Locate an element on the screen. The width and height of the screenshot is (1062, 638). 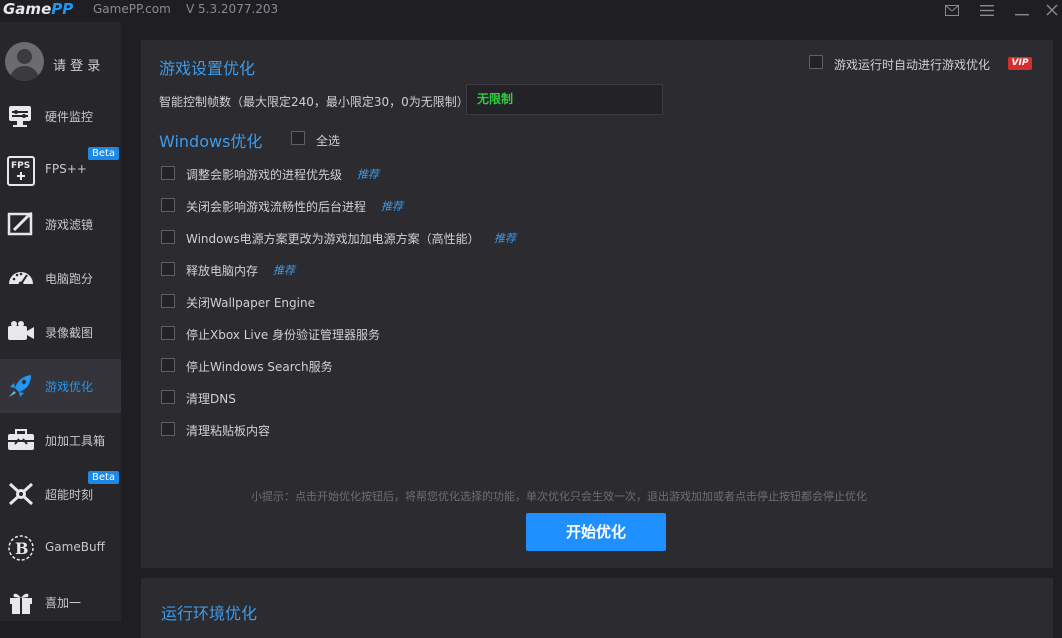
option-label: 调整会影响游戏的进程优先级 is located at coordinates (264, 175).